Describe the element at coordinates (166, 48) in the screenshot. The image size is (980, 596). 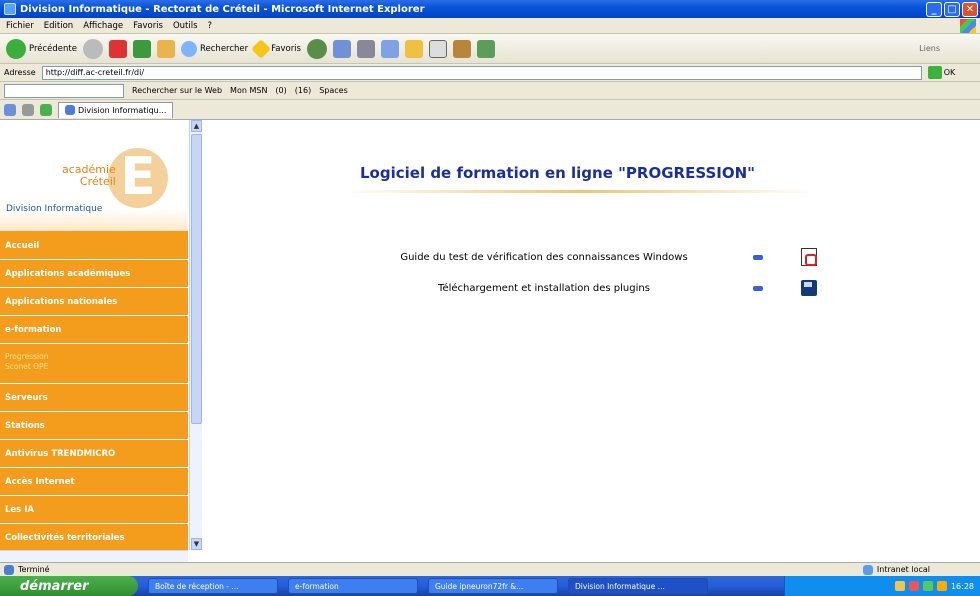
I see `home-icon` at that location.